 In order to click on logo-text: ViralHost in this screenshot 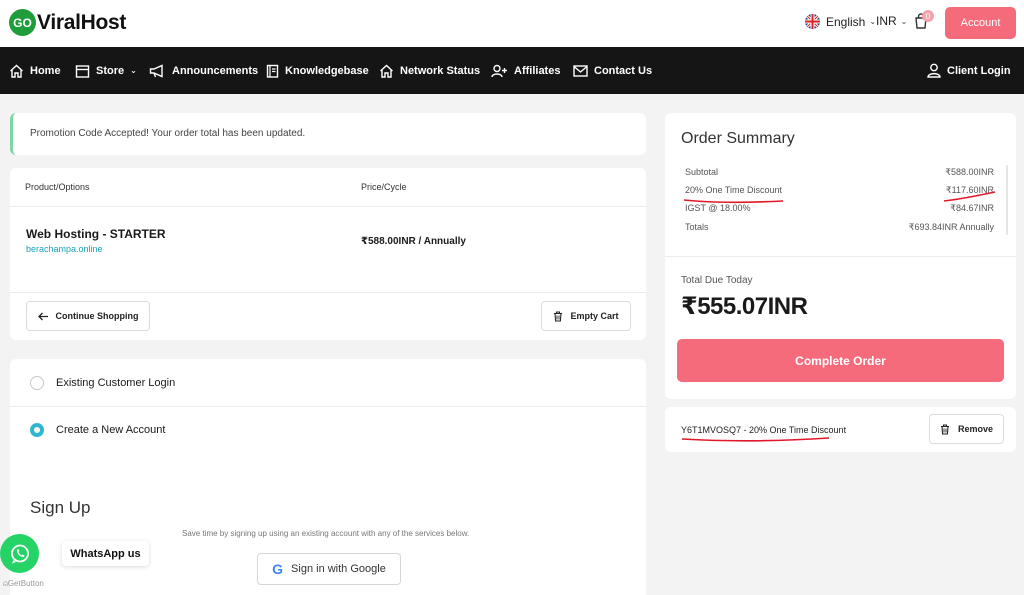, I will do `click(82, 22)`.